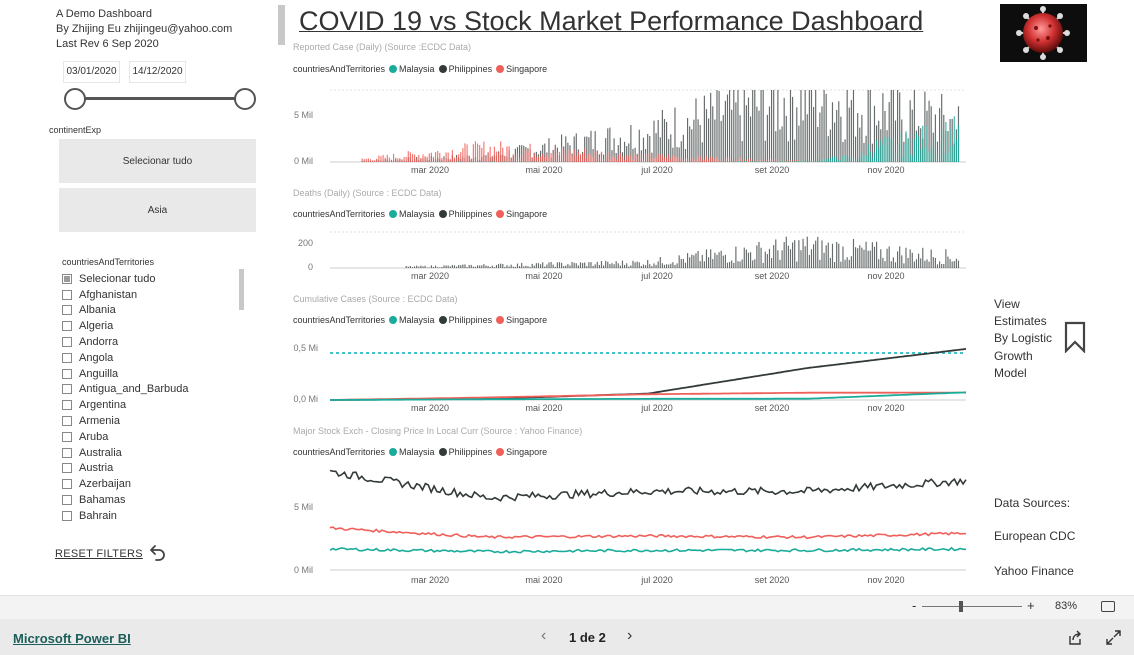 This screenshot has width=1134, height=655. Describe the element at coordinates (152, 453) in the screenshot. I see `country-item: Australia` at that location.